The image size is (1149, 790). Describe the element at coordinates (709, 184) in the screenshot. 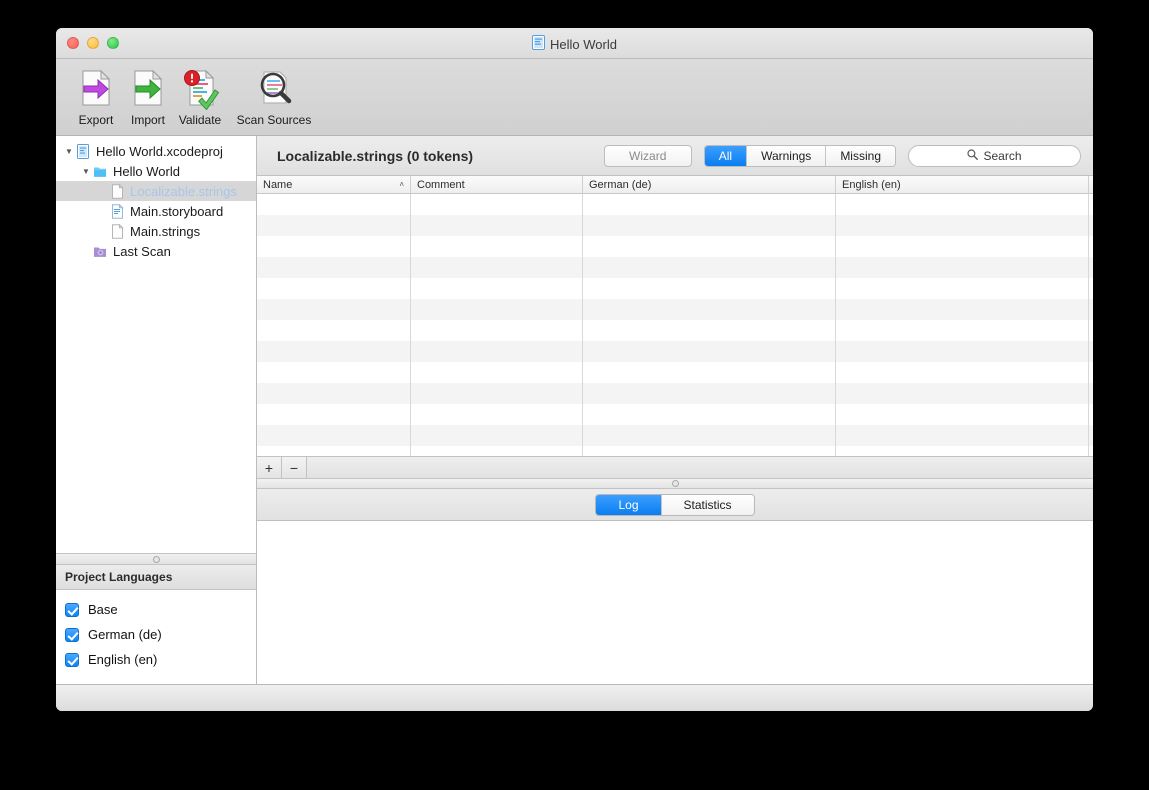

I see `column-header: German (de)` at that location.